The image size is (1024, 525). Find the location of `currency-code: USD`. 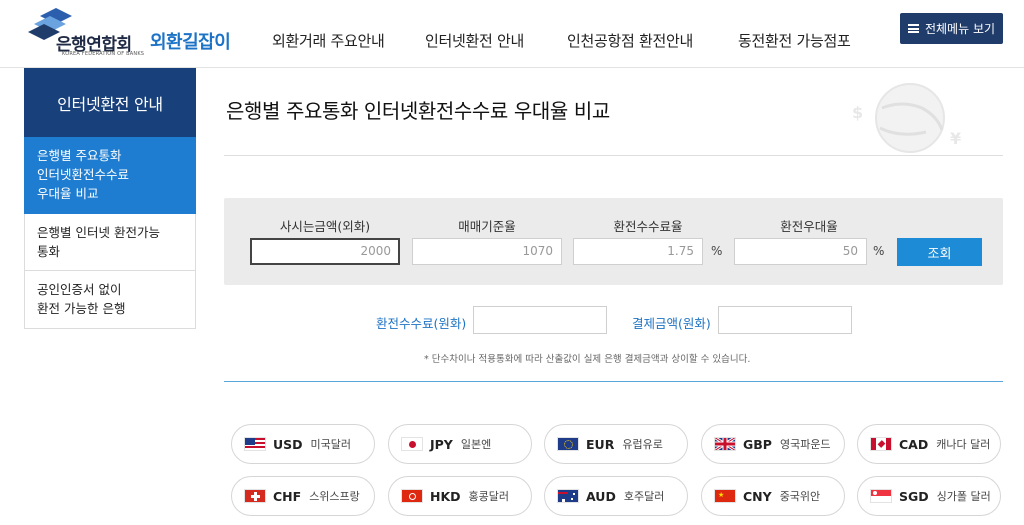

currency-code: USD is located at coordinates (288, 444).